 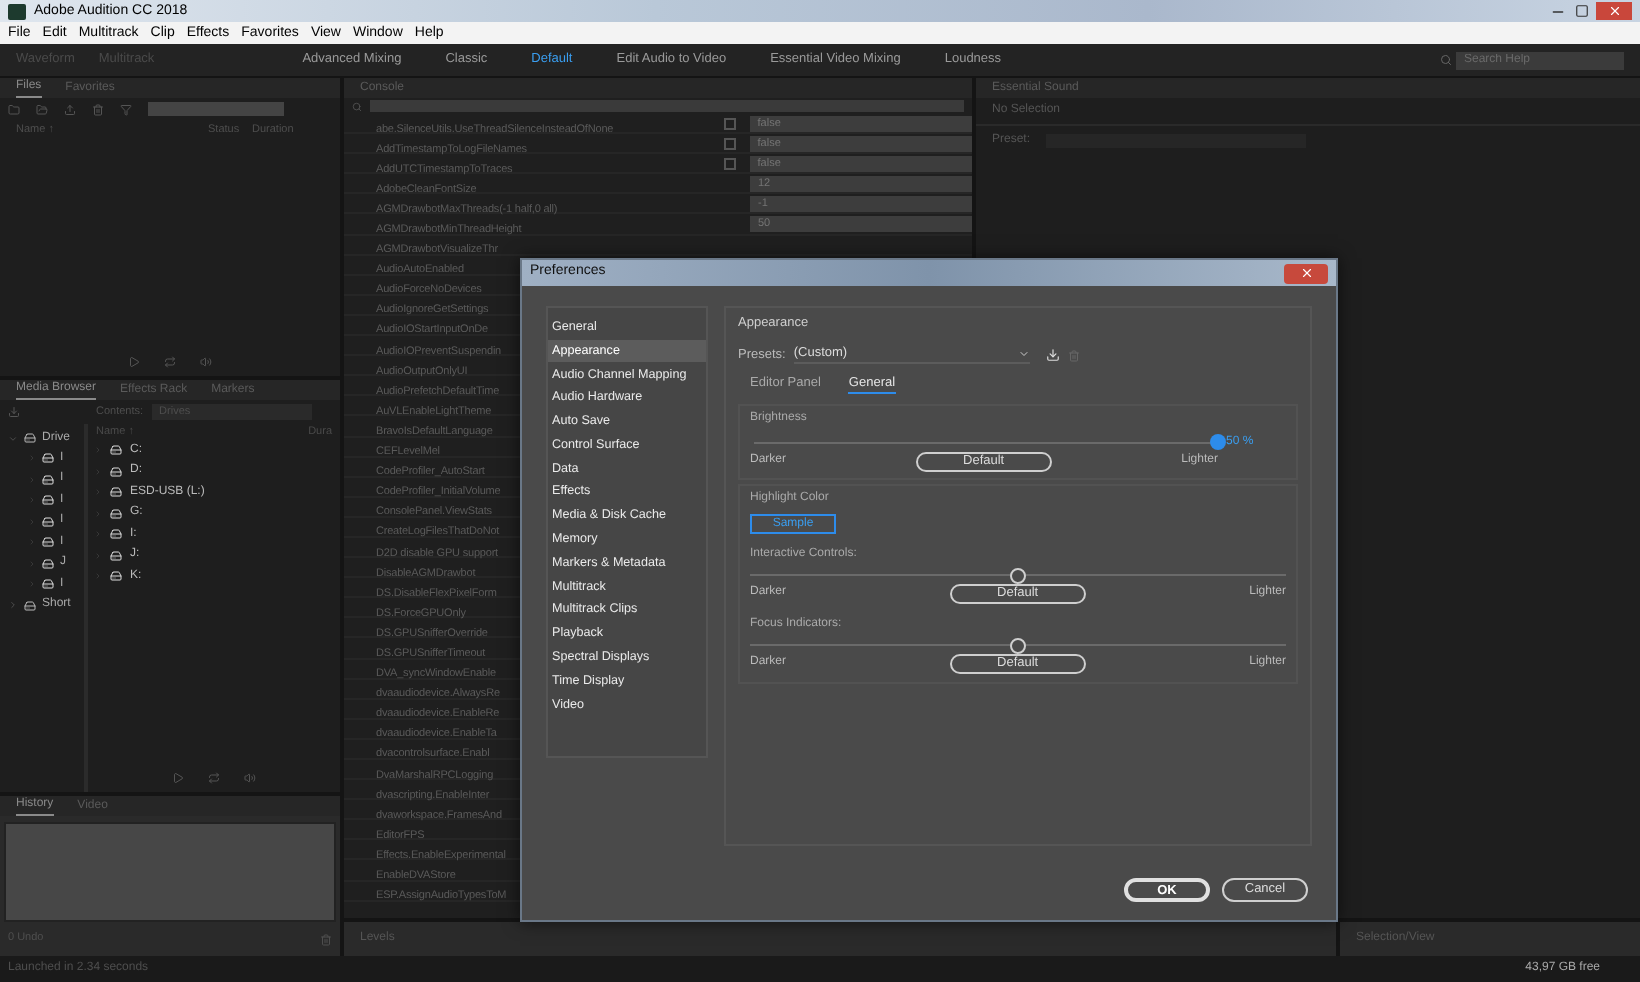 What do you see at coordinates (1023, 354) in the screenshot?
I see `caret-icon` at bounding box center [1023, 354].